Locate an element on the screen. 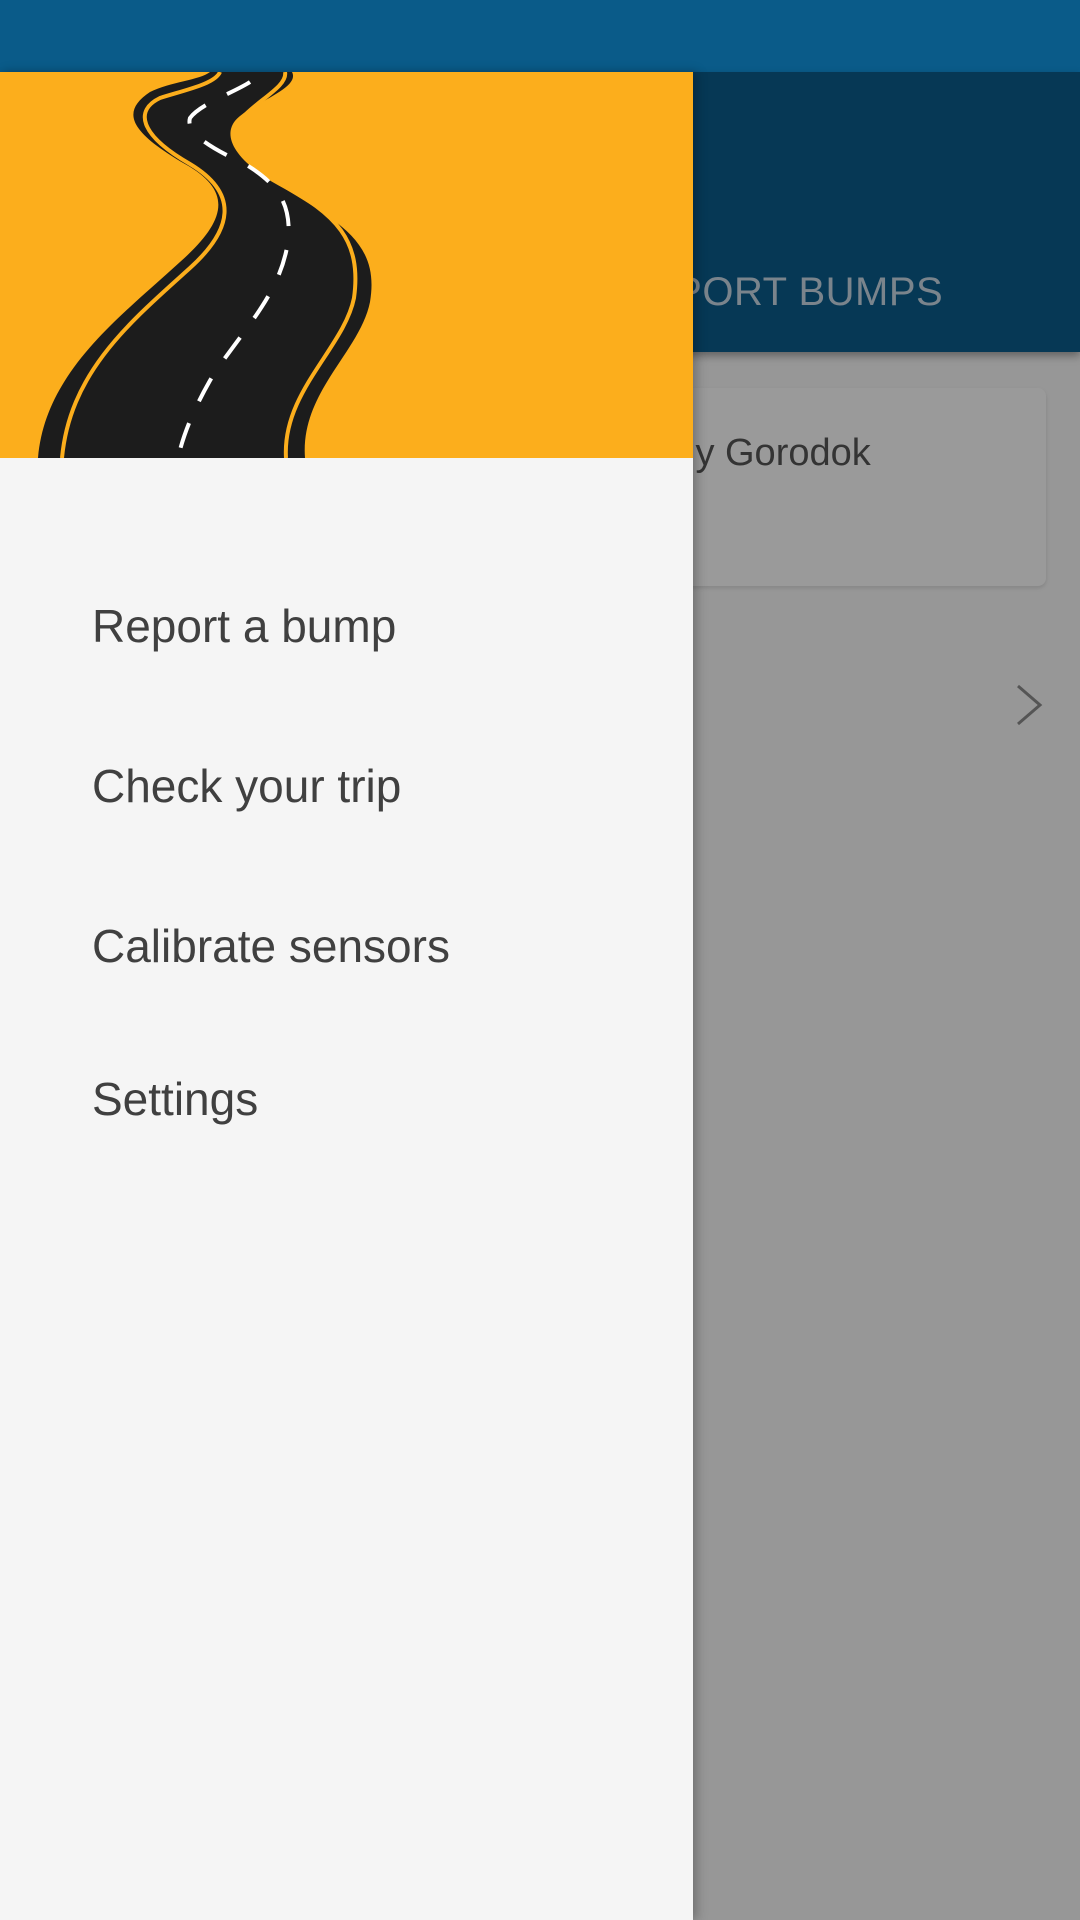 This screenshot has width=1080, height=1920. menu-item-label: Report a bump is located at coordinates (244, 626).